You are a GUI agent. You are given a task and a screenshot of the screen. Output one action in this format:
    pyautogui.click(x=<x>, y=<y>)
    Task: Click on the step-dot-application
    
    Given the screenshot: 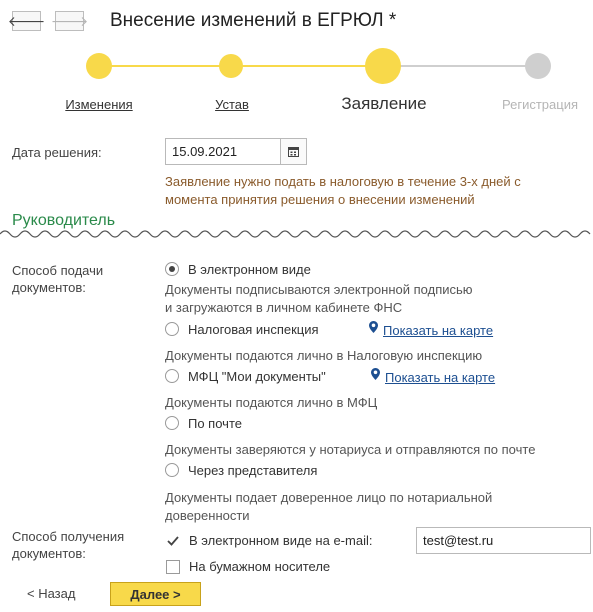 What is the action you would take?
    pyautogui.click(x=383, y=66)
    